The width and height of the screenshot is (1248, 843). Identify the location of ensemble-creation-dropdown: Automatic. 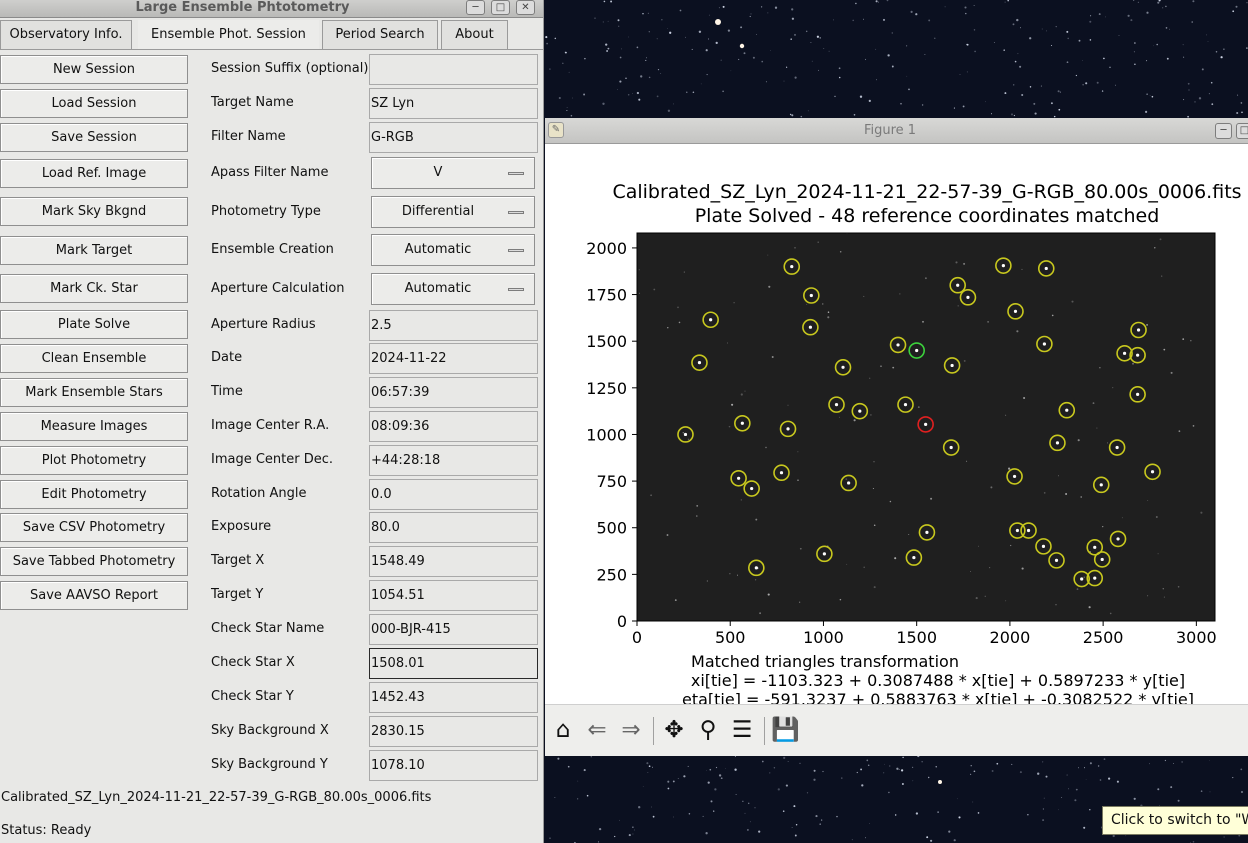
(453, 250).